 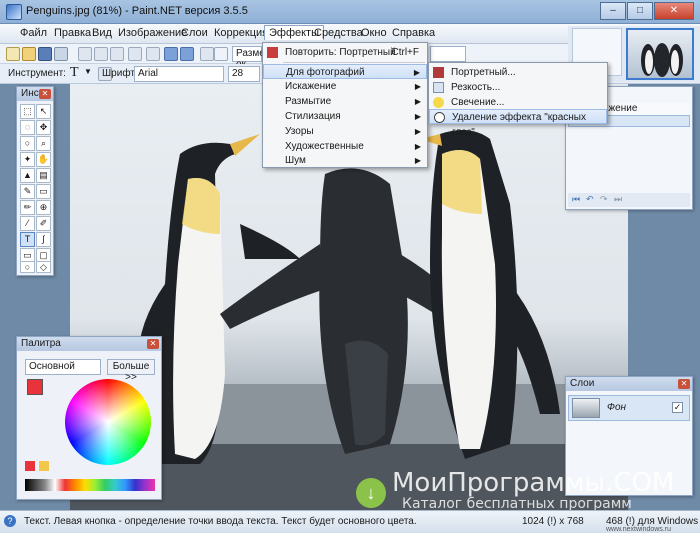 I want to click on font-size-dropdown: 28, so click(x=244, y=74).